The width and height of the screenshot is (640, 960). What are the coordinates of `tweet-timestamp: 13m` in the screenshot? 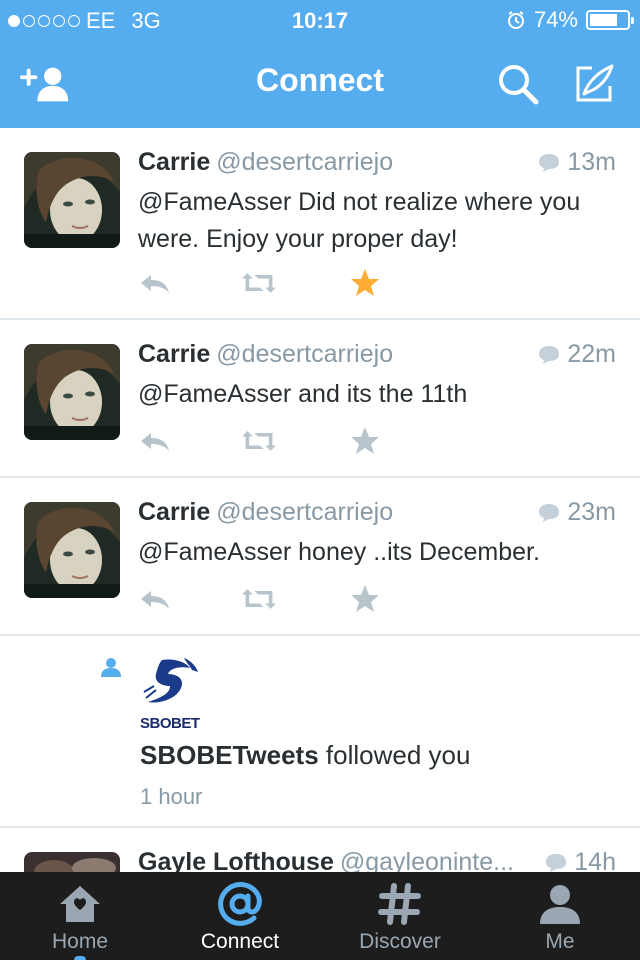 It's located at (591, 162).